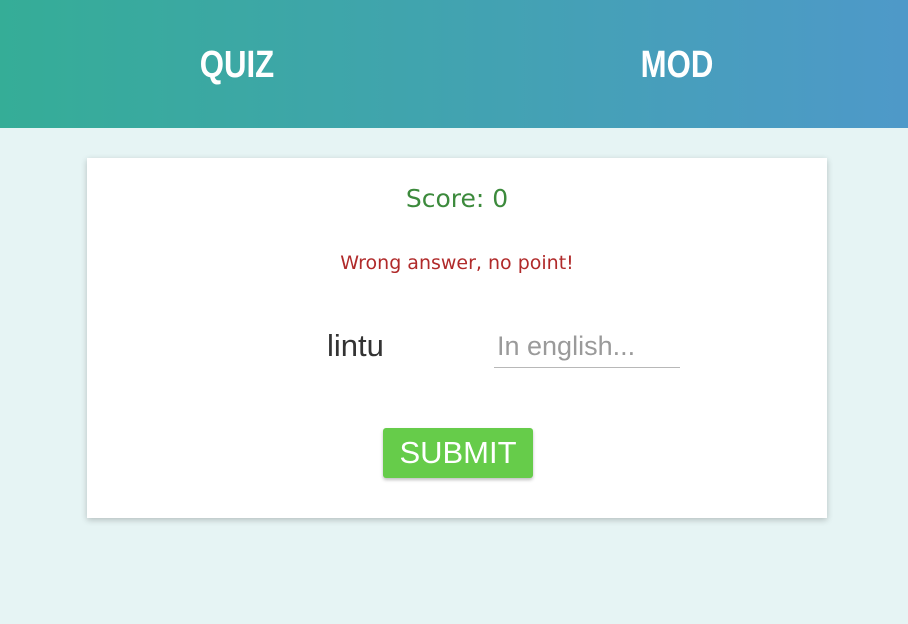  What do you see at coordinates (237, 65) in the screenshot?
I see `nav-quiz-link: QUIZ` at bounding box center [237, 65].